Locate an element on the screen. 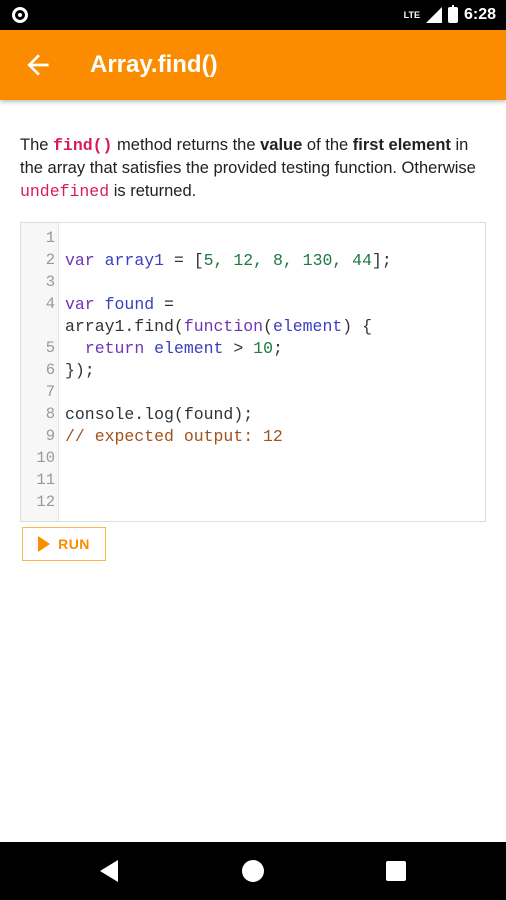 The width and height of the screenshot is (506, 900). app-bar: Array.find() is located at coordinates (253, 65).